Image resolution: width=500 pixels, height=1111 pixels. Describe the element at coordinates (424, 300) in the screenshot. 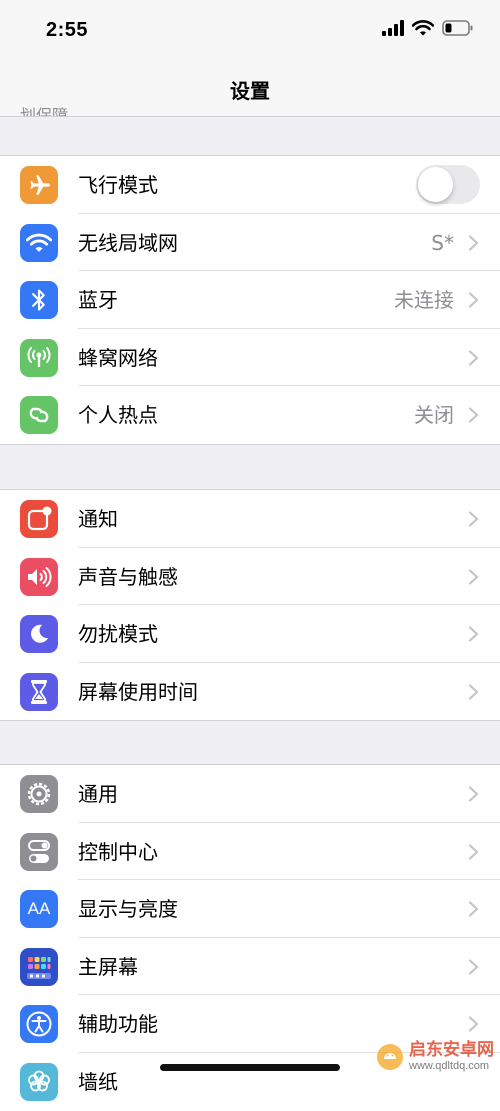

I see `settings-row-value: 未连接` at that location.